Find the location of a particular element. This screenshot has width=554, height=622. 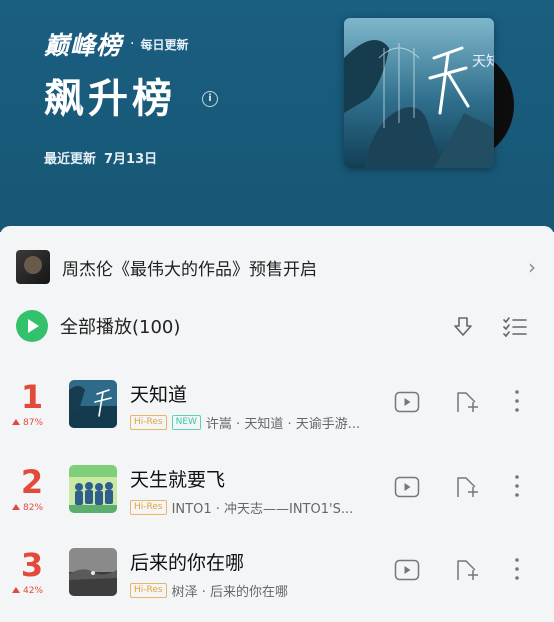

brand-name: 巅峰榜 is located at coordinates (83, 45).